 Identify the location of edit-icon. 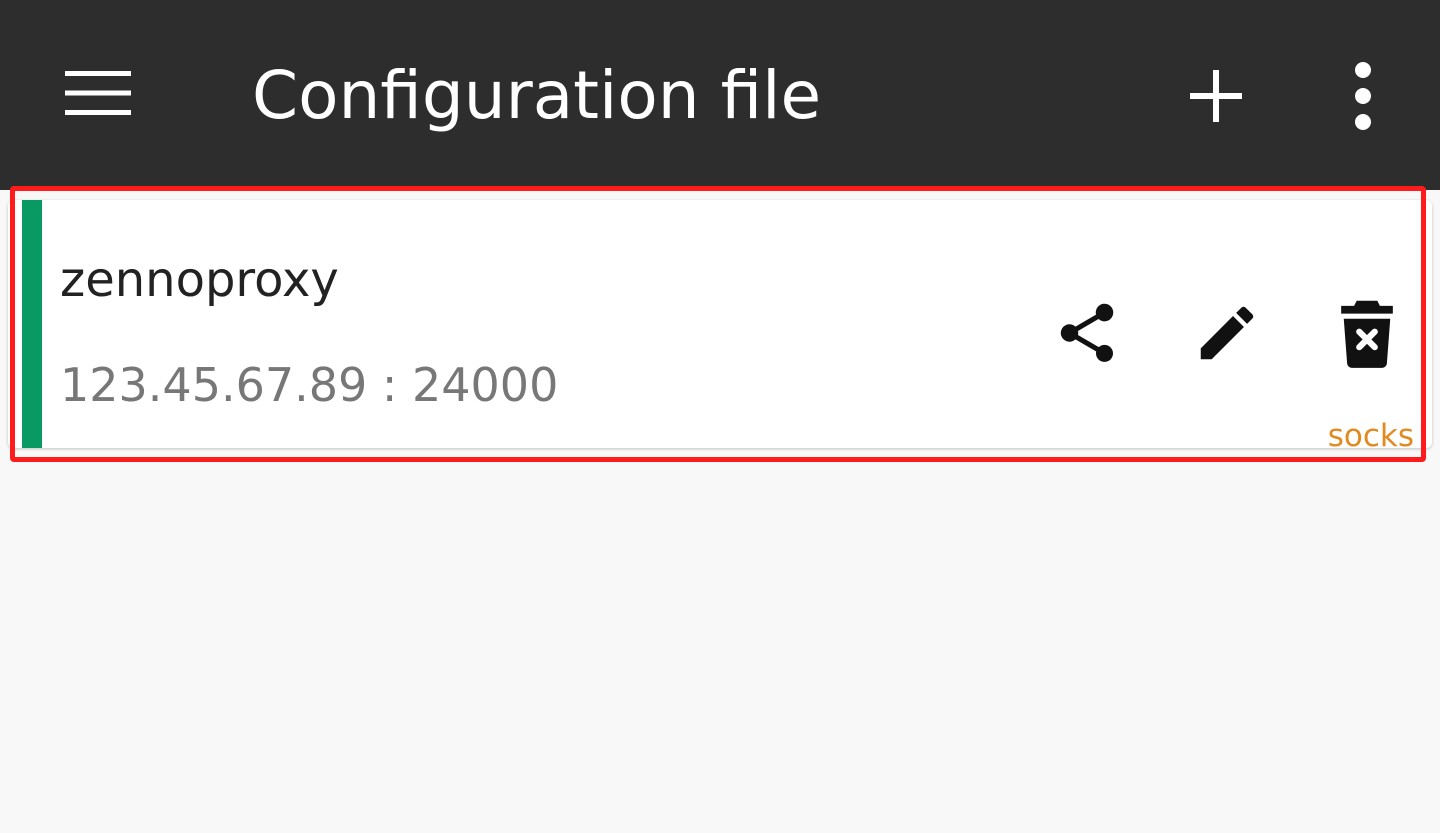
(1227, 333).